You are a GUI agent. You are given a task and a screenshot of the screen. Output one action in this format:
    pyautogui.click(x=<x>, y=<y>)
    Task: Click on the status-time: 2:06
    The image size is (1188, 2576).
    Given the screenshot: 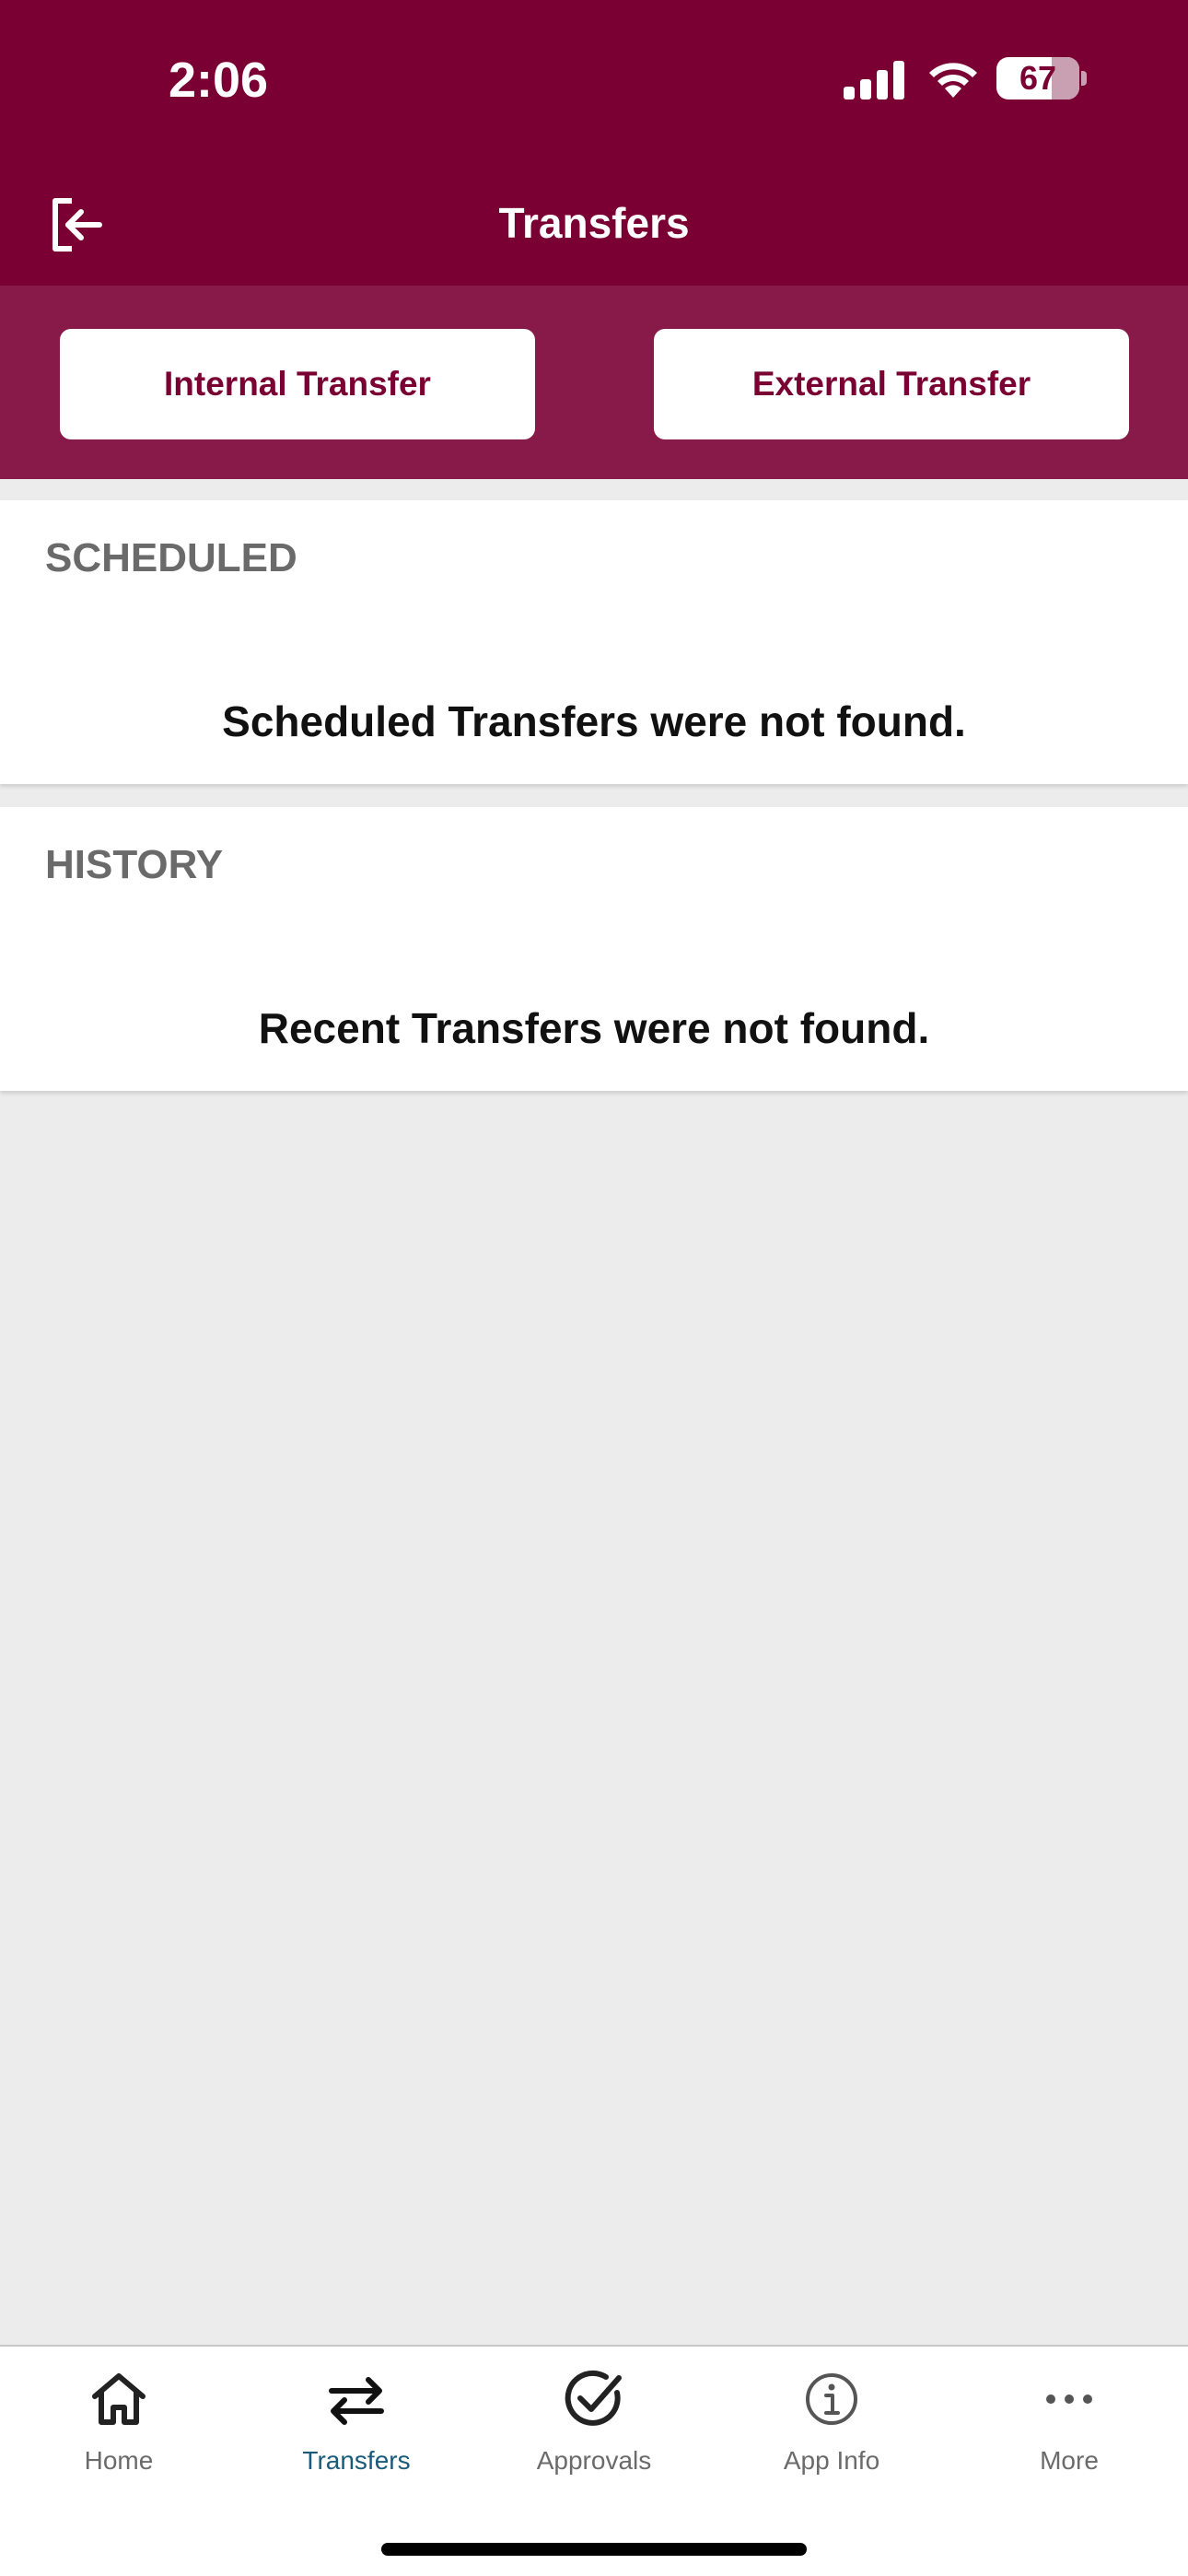 What is the action you would take?
    pyautogui.click(x=219, y=80)
    